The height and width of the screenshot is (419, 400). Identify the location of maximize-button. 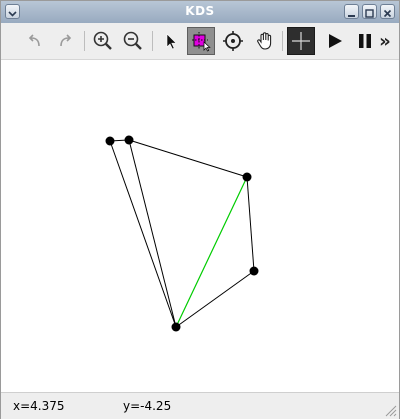
(369, 11).